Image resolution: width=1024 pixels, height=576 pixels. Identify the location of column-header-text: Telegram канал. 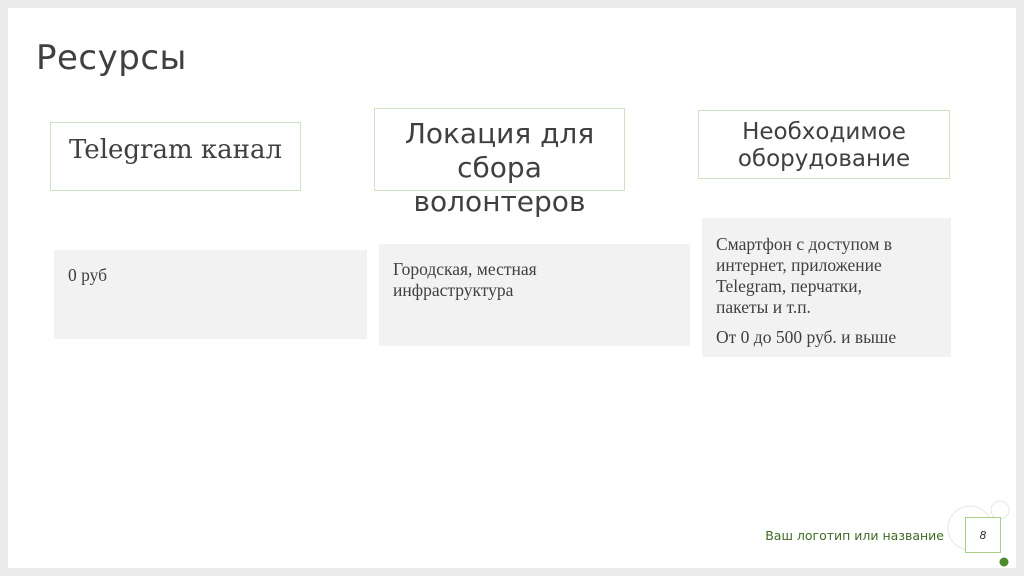
(175, 150).